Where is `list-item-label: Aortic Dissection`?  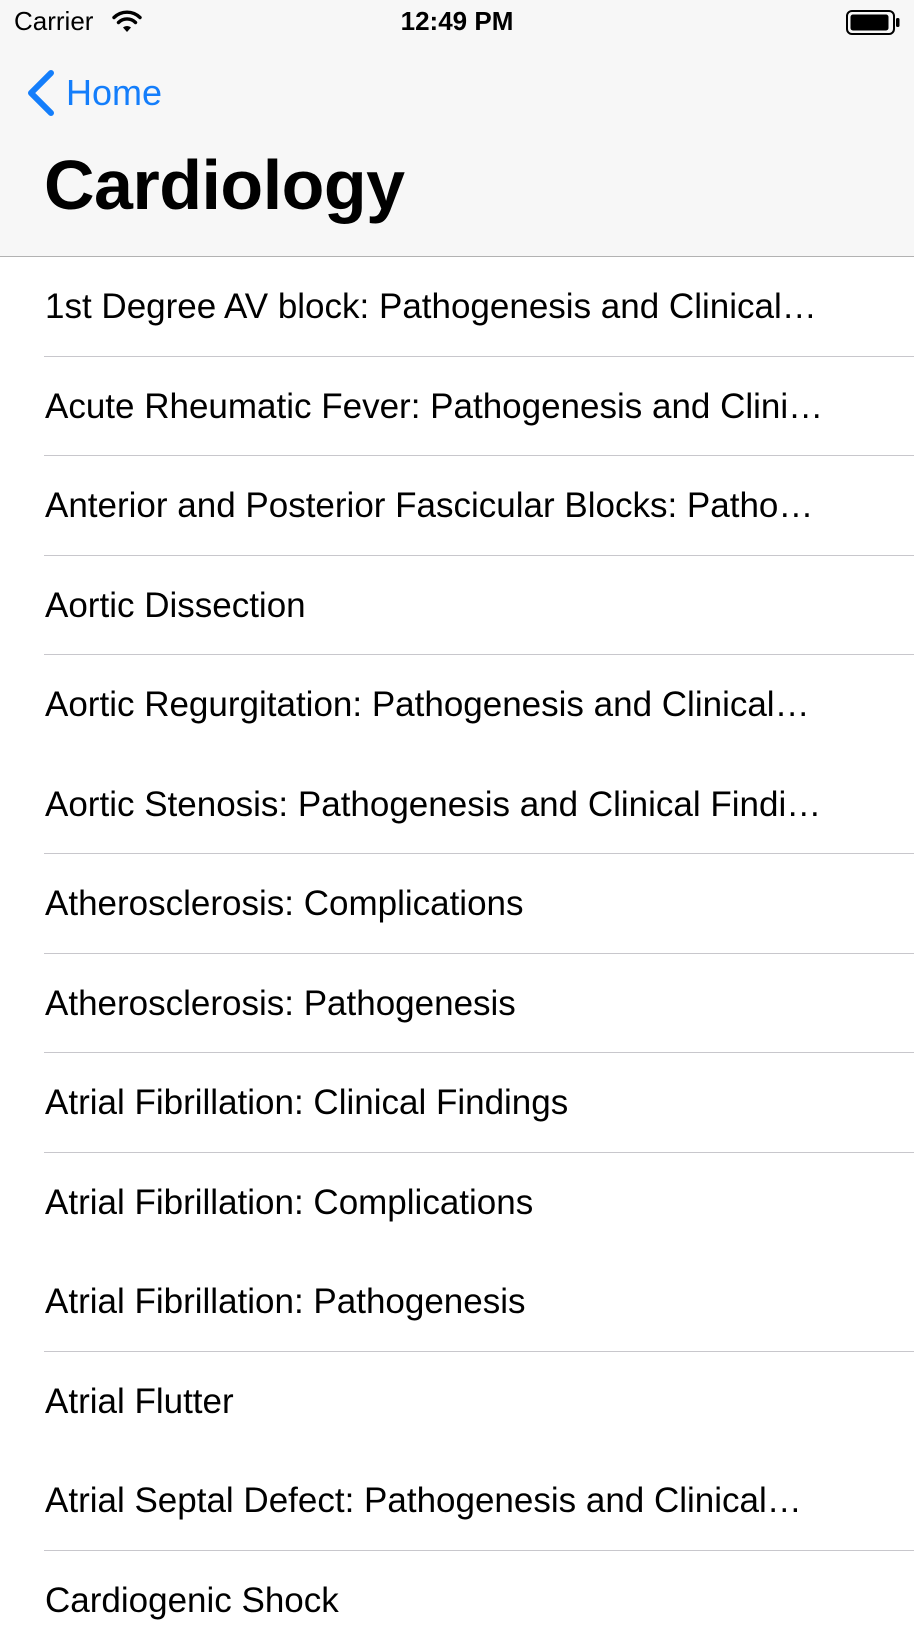 list-item-label: Aortic Dissection is located at coordinates (460, 605).